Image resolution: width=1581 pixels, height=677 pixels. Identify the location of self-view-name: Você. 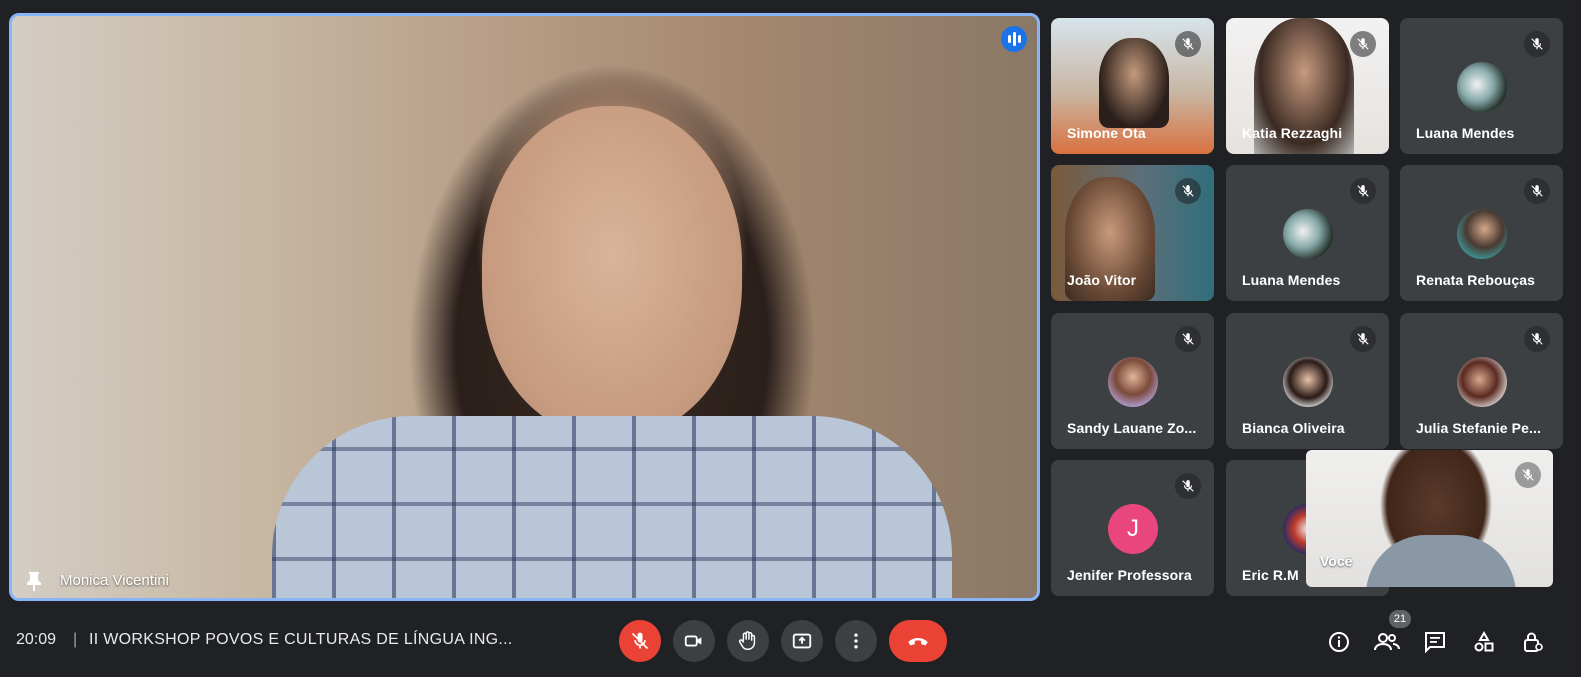
(1336, 561).